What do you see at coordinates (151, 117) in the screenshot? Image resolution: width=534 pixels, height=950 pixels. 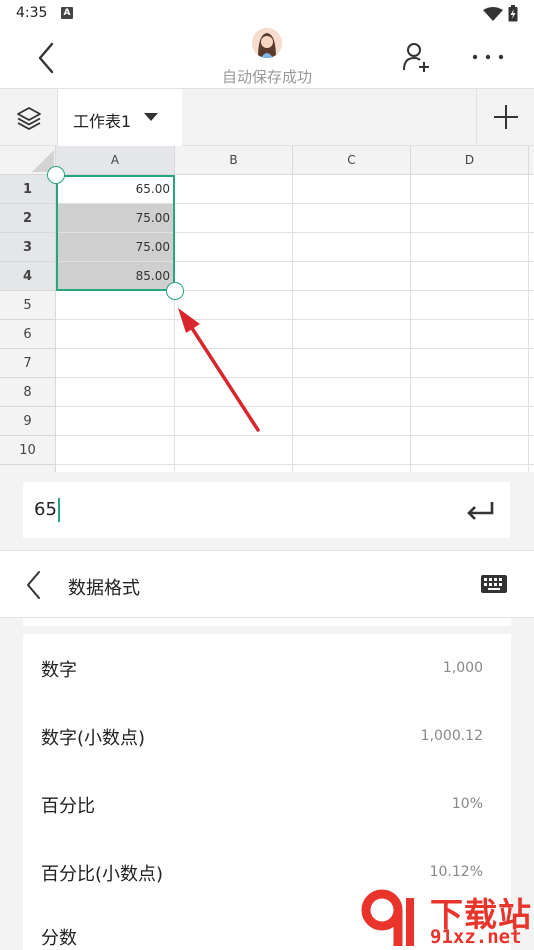 I see `caret-down-icon` at bounding box center [151, 117].